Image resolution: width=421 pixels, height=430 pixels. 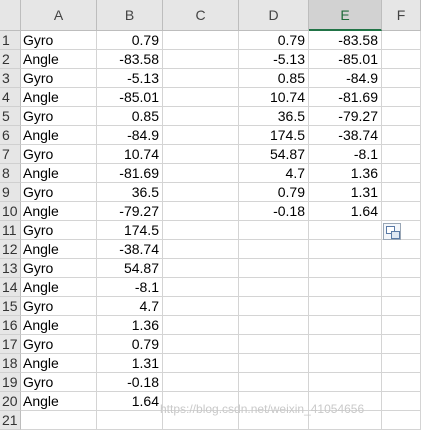 What do you see at coordinates (274, 382) in the screenshot?
I see `cell-d19` at bounding box center [274, 382].